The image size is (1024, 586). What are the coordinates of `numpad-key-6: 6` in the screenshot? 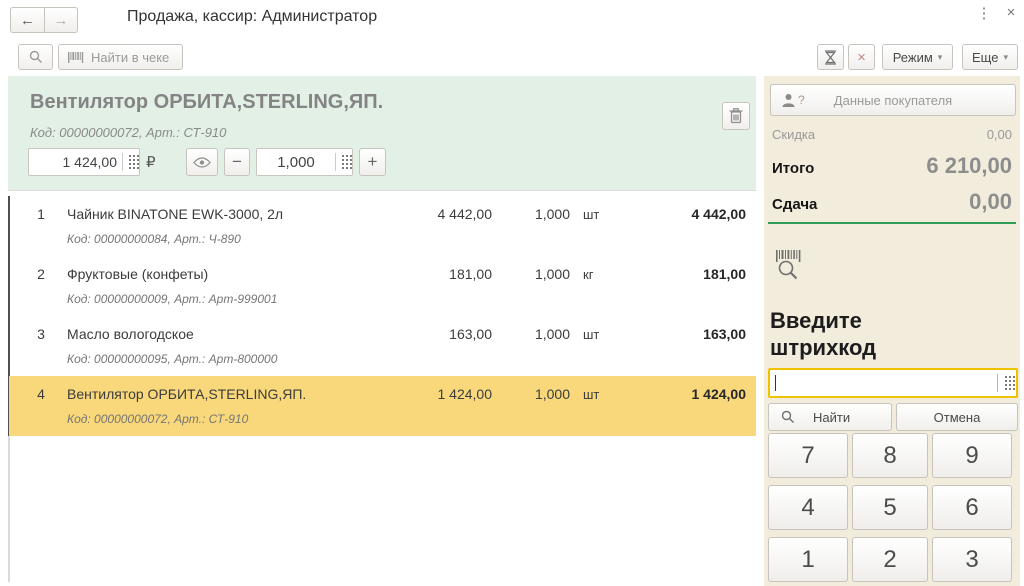 It's located at (972, 507).